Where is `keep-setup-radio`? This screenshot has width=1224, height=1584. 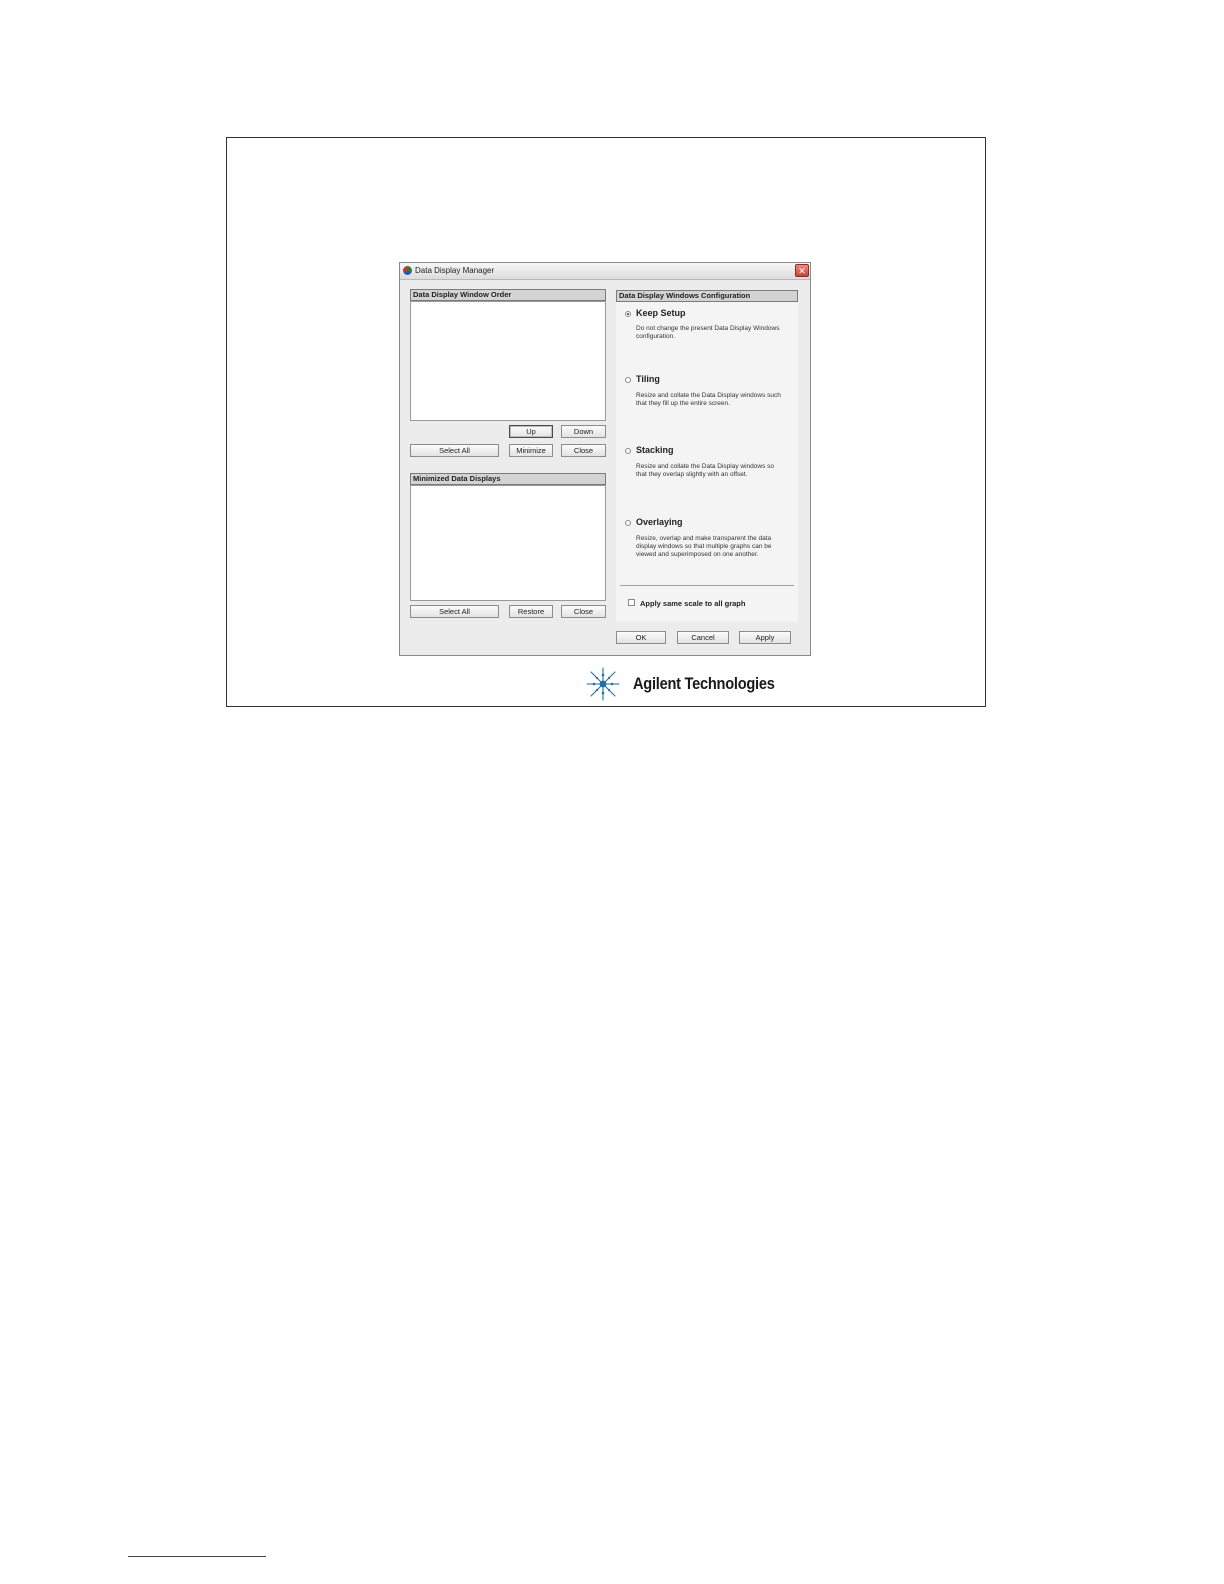
keep-setup-radio is located at coordinates (628, 314).